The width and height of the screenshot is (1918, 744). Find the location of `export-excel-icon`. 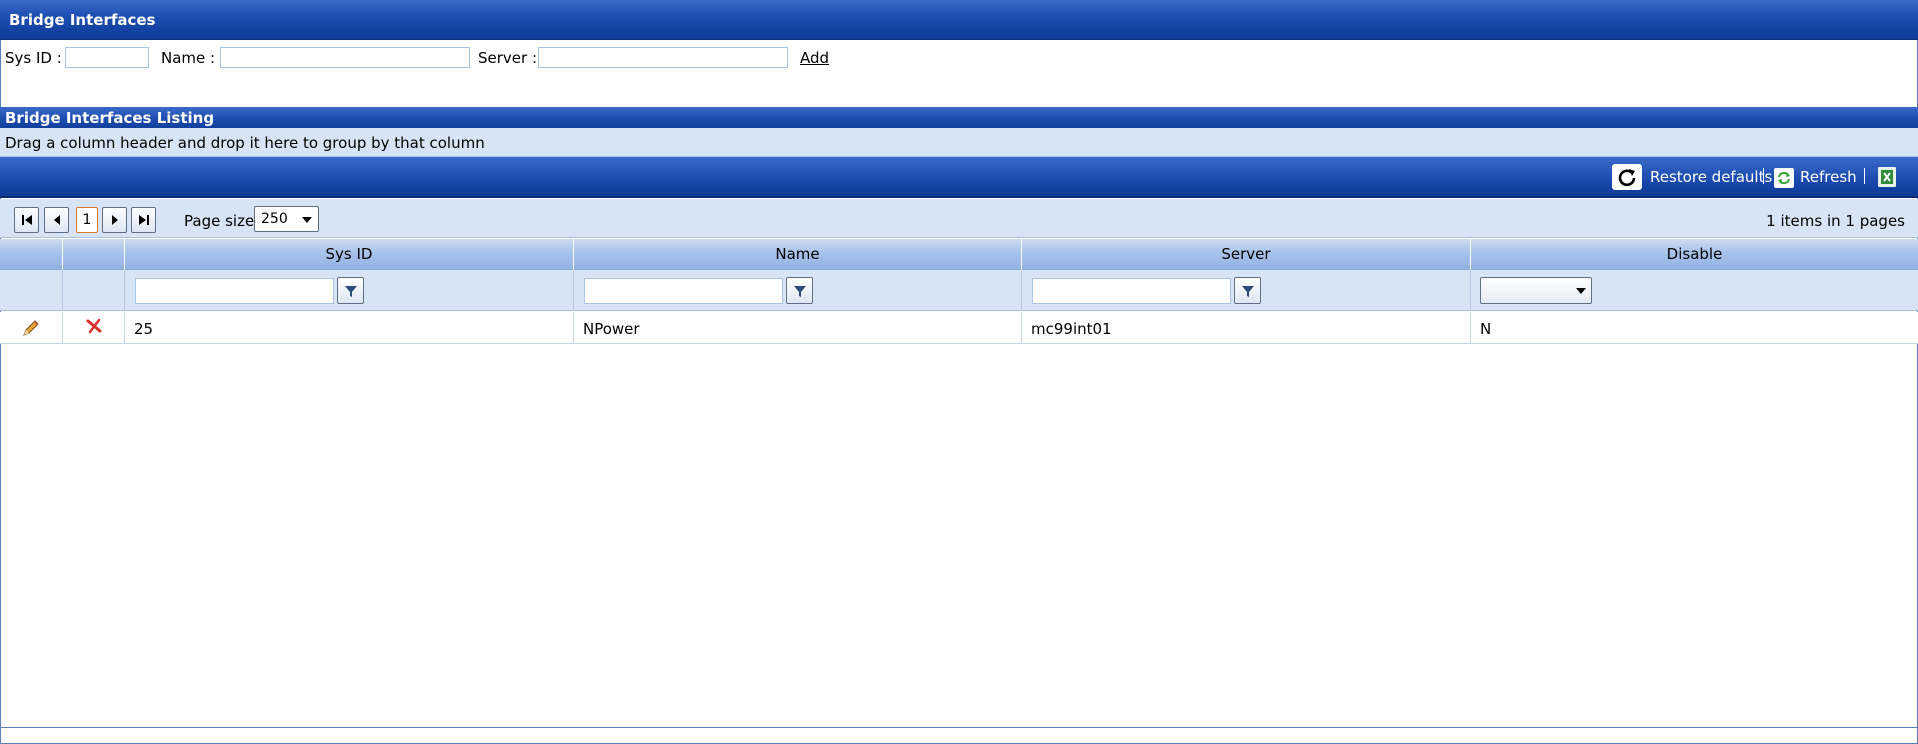

export-excel-icon is located at coordinates (1887, 177).